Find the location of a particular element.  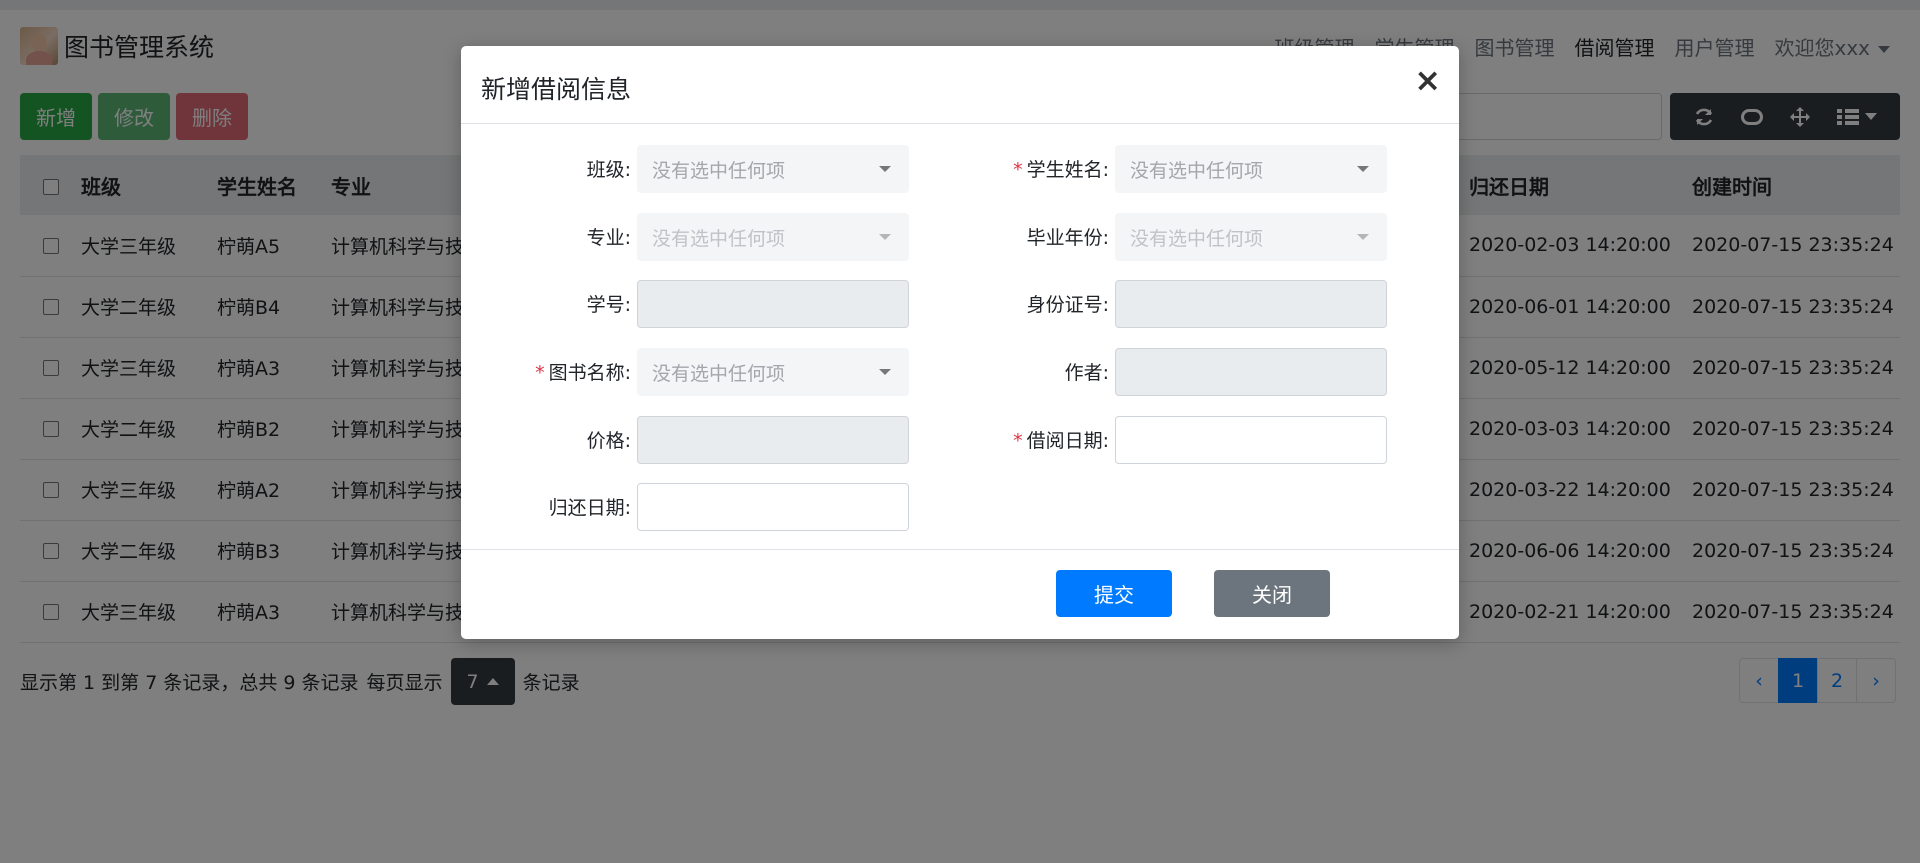

label-author: 作者: is located at coordinates (1086, 373).